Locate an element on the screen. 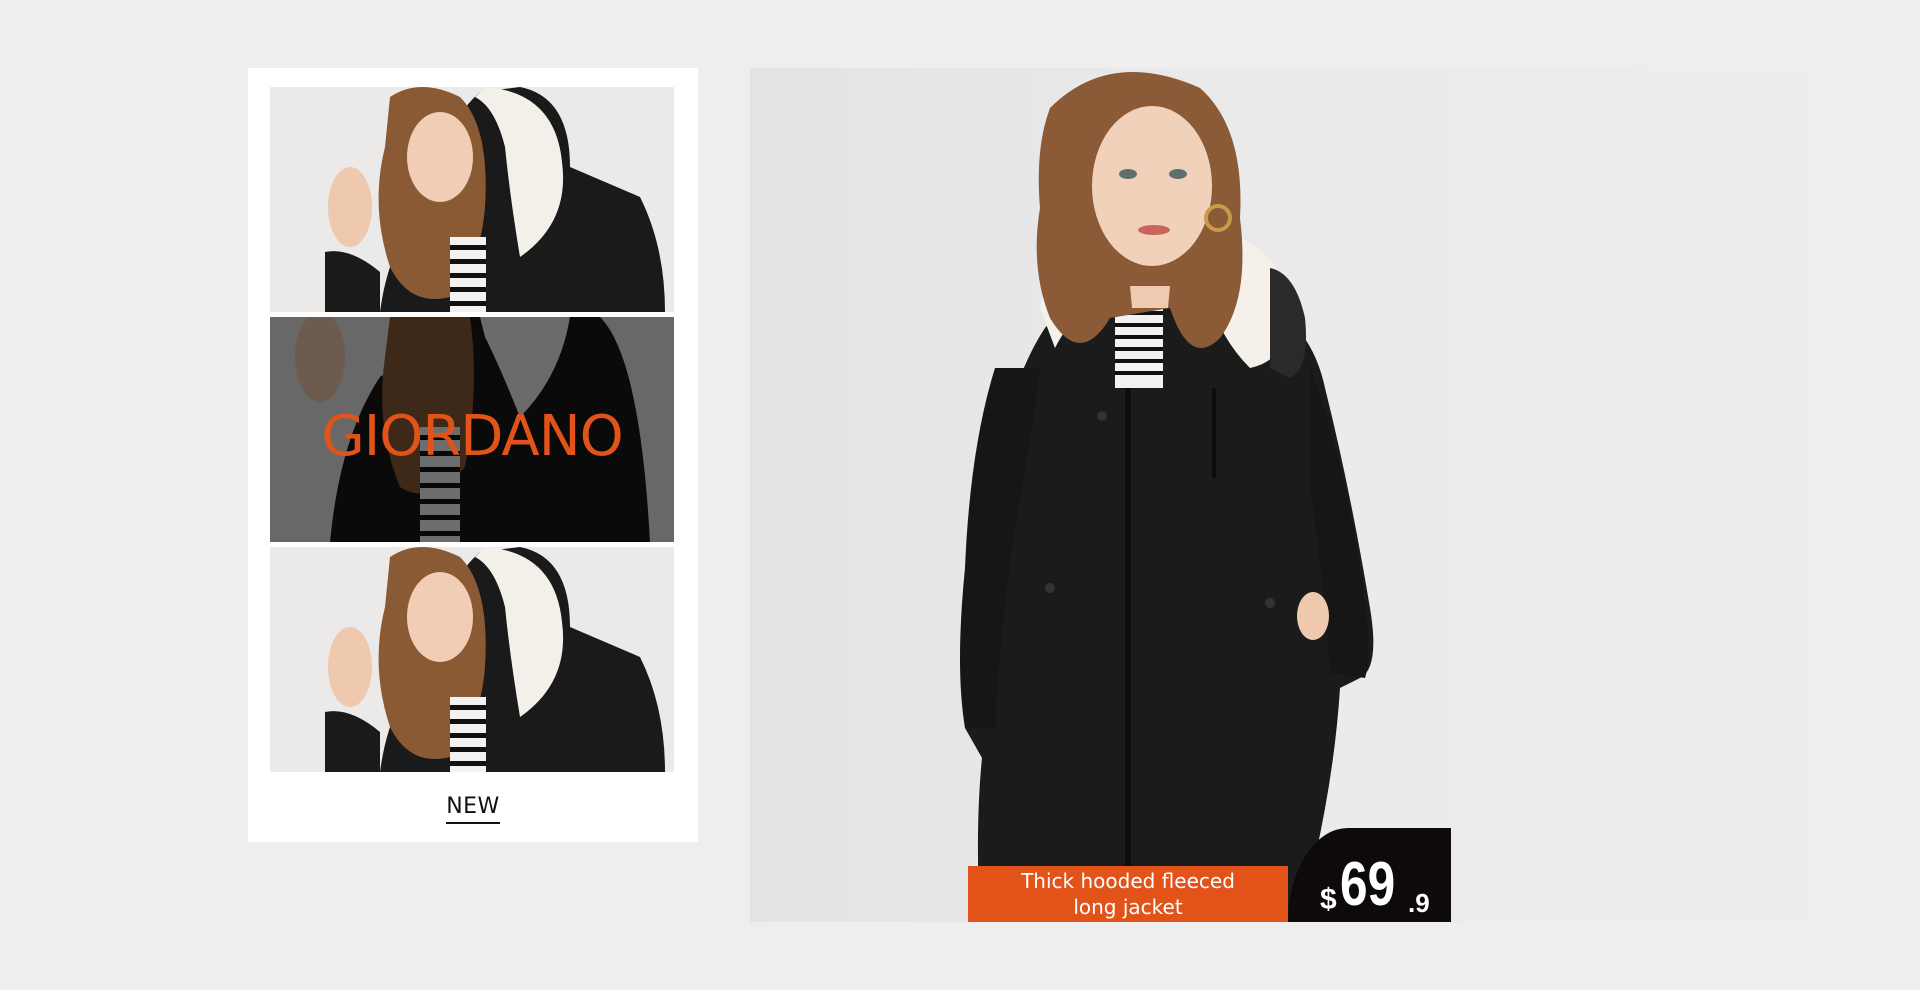 Image resolution: width=1920 pixels, height=990 pixels. price-cents: .9 is located at coordinates (1419, 903).